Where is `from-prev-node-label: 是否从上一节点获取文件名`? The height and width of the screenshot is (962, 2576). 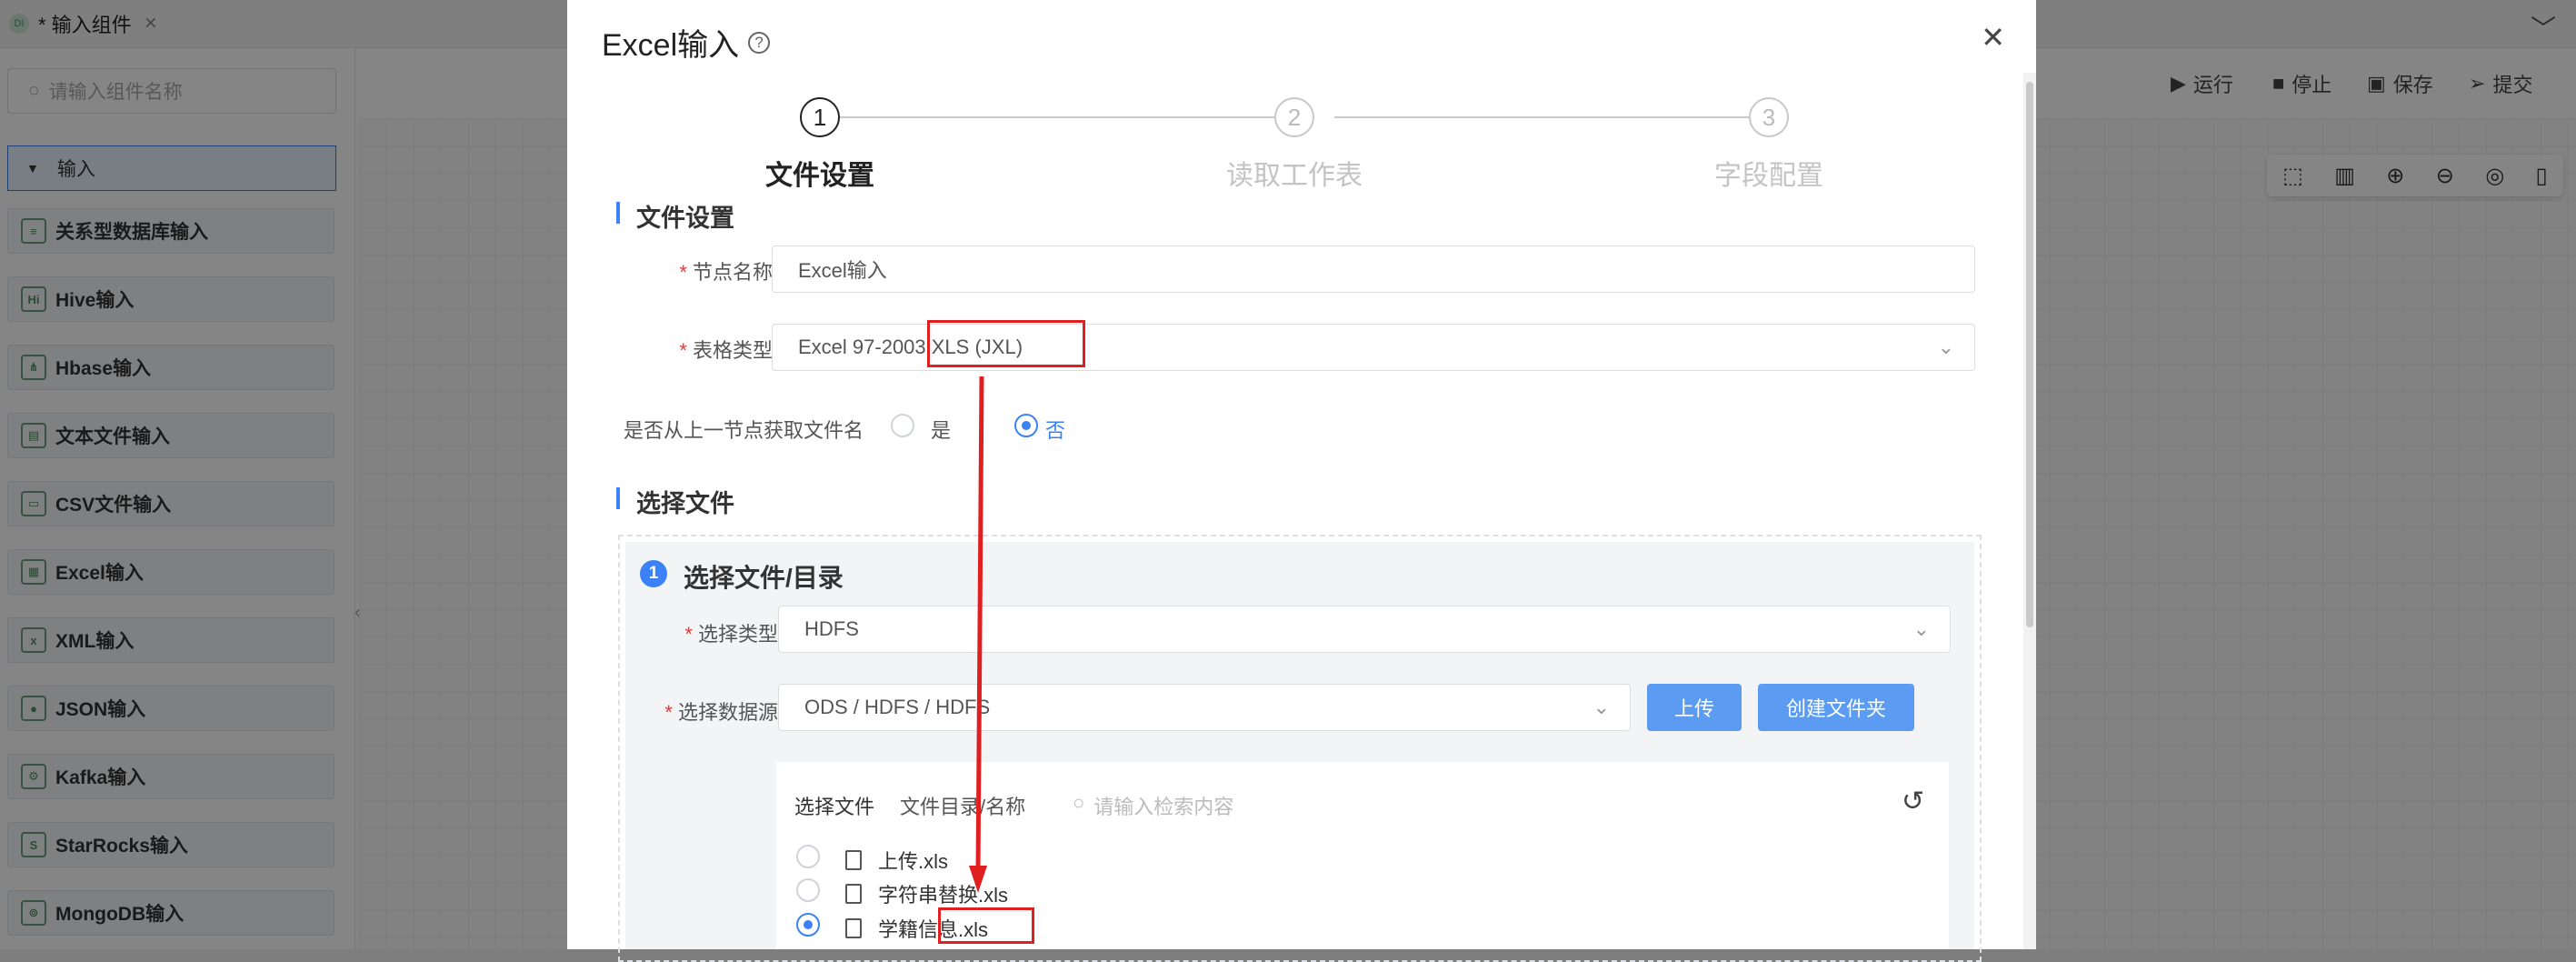
from-prev-node-label: 是否从上一节点获取文件名 is located at coordinates (744, 430).